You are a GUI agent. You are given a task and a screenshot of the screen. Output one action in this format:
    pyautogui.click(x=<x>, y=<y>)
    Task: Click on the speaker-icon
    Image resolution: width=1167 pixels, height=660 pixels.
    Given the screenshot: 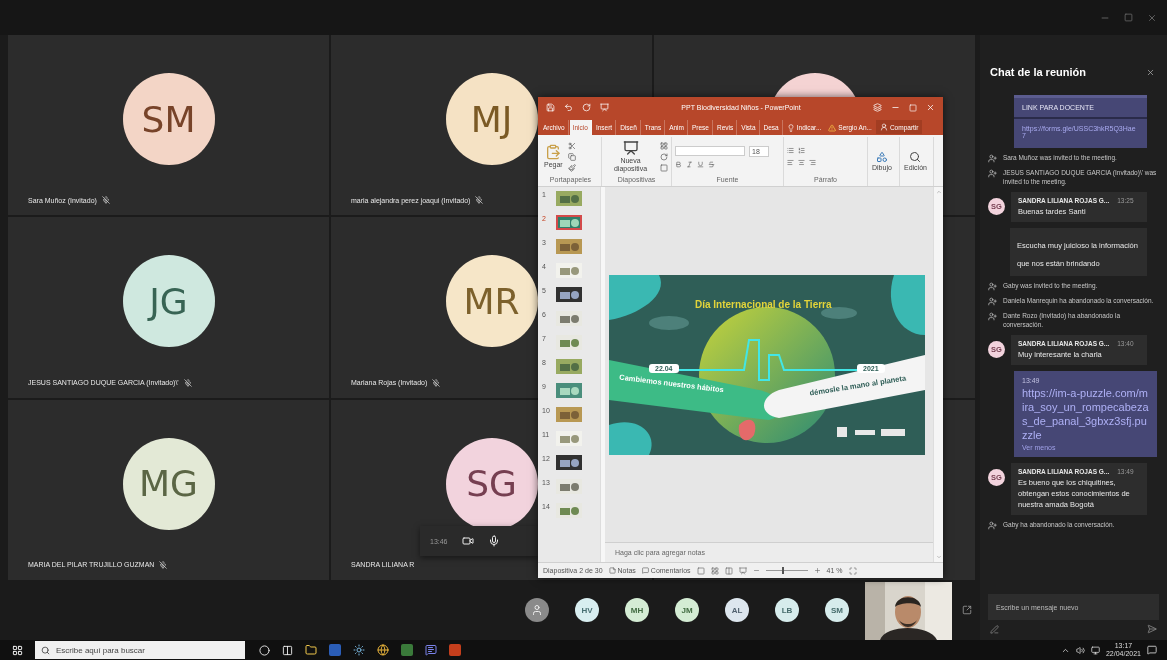 What is the action you would take?
    pyautogui.click(x=1080, y=650)
    